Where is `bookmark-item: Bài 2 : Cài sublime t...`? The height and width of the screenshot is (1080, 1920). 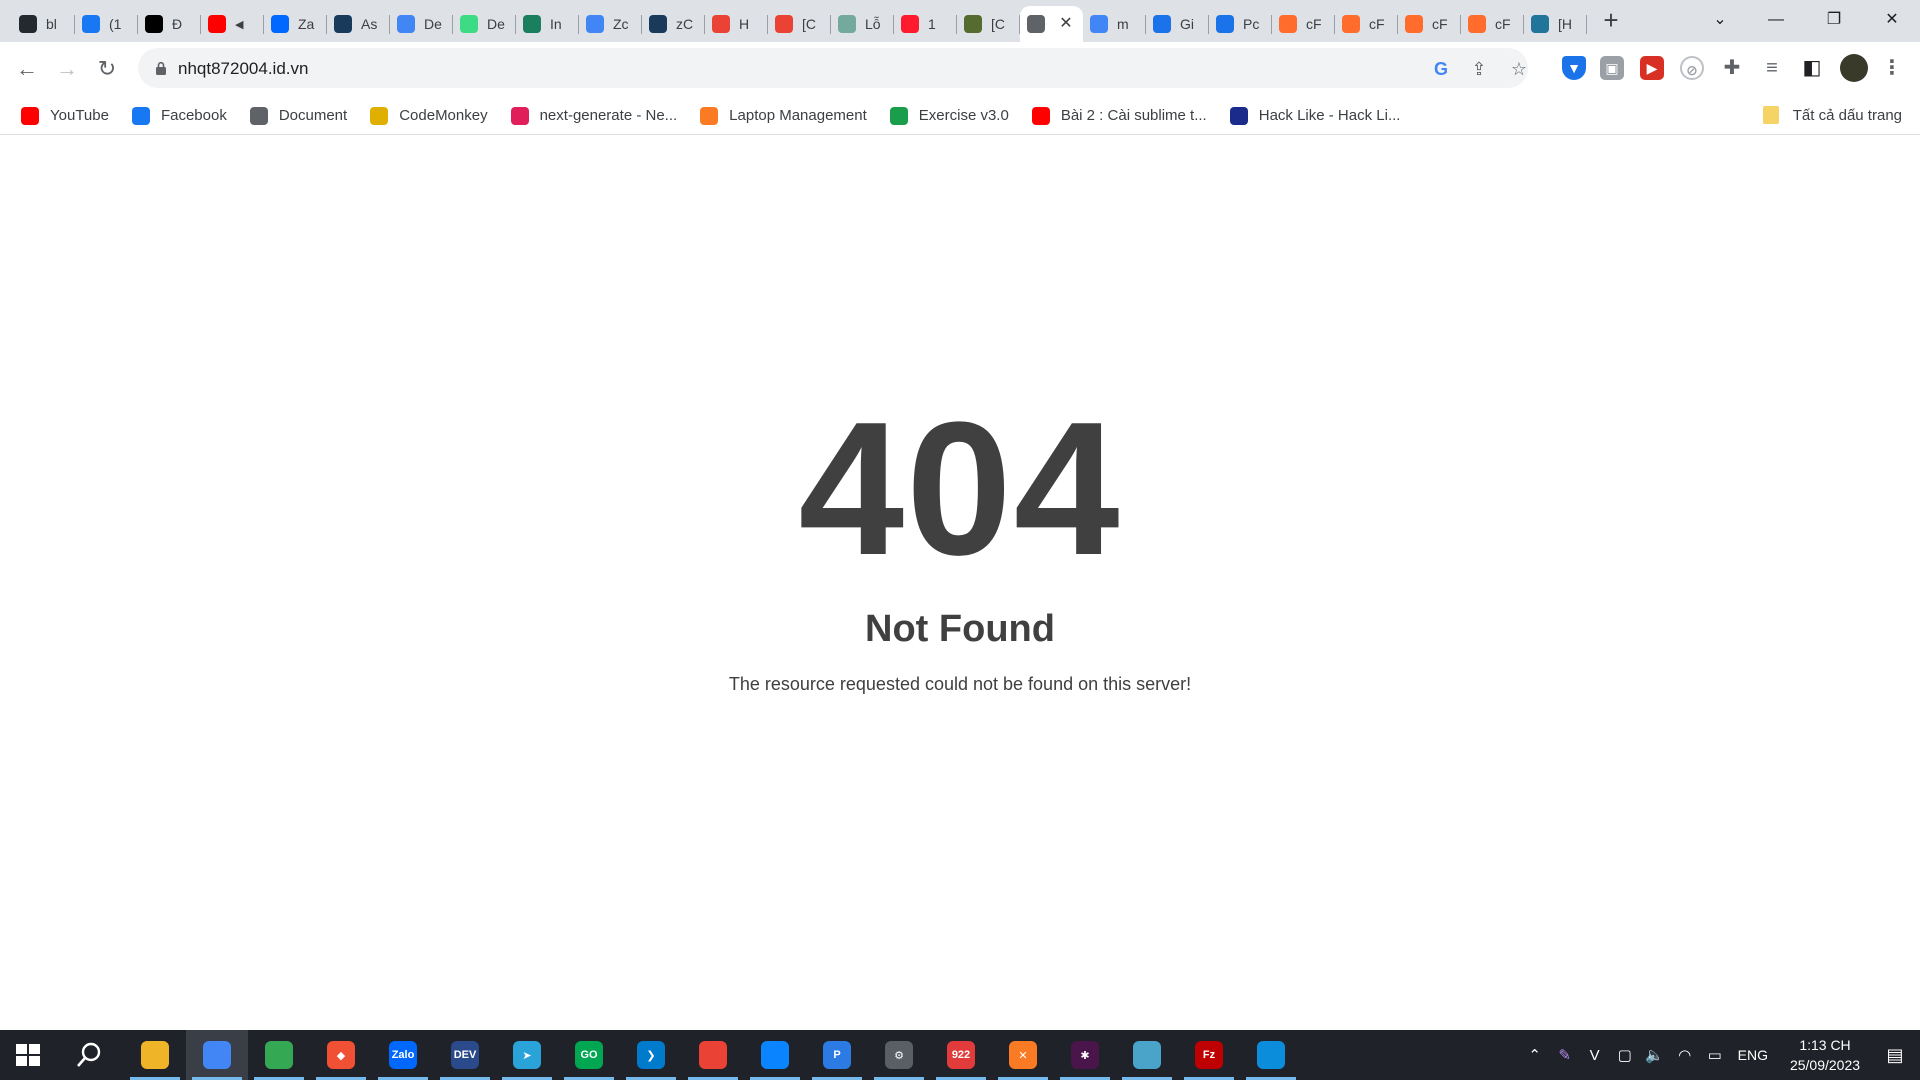
bookmark-item: Bài 2 : Cài sublime t... is located at coordinates (1119, 116).